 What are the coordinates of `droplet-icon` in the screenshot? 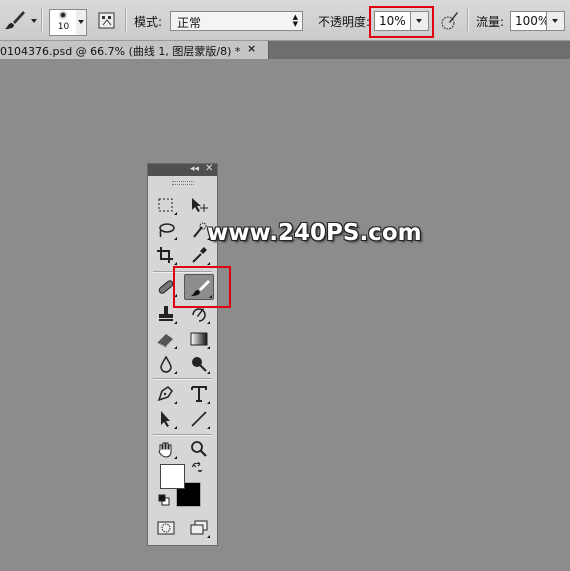 It's located at (166, 364).